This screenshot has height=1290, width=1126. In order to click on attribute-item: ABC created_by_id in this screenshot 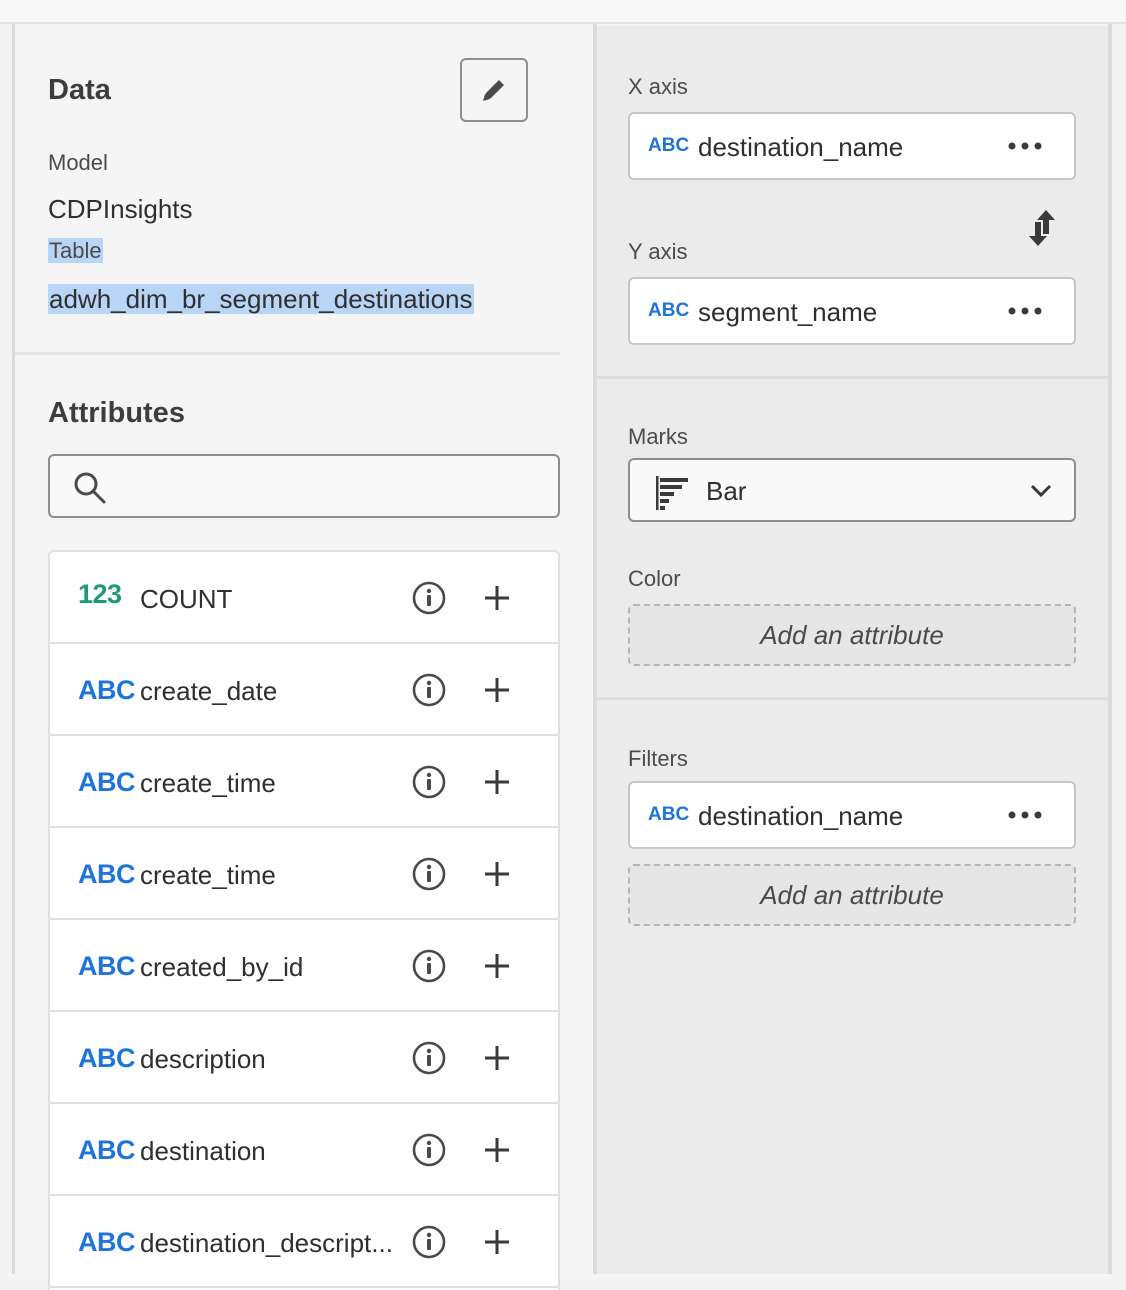, I will do `click(304, 966)`.